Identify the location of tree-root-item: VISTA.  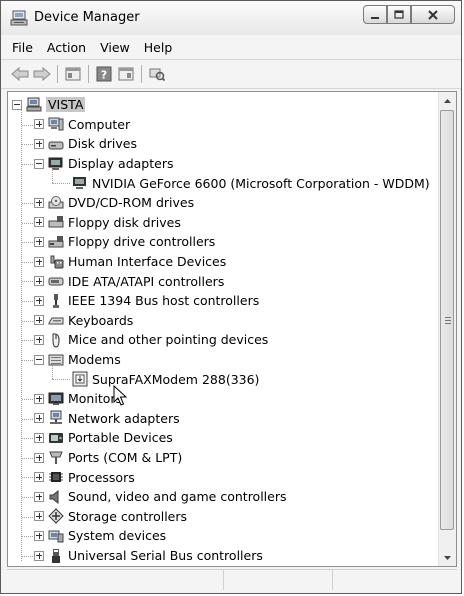
(49, 105).